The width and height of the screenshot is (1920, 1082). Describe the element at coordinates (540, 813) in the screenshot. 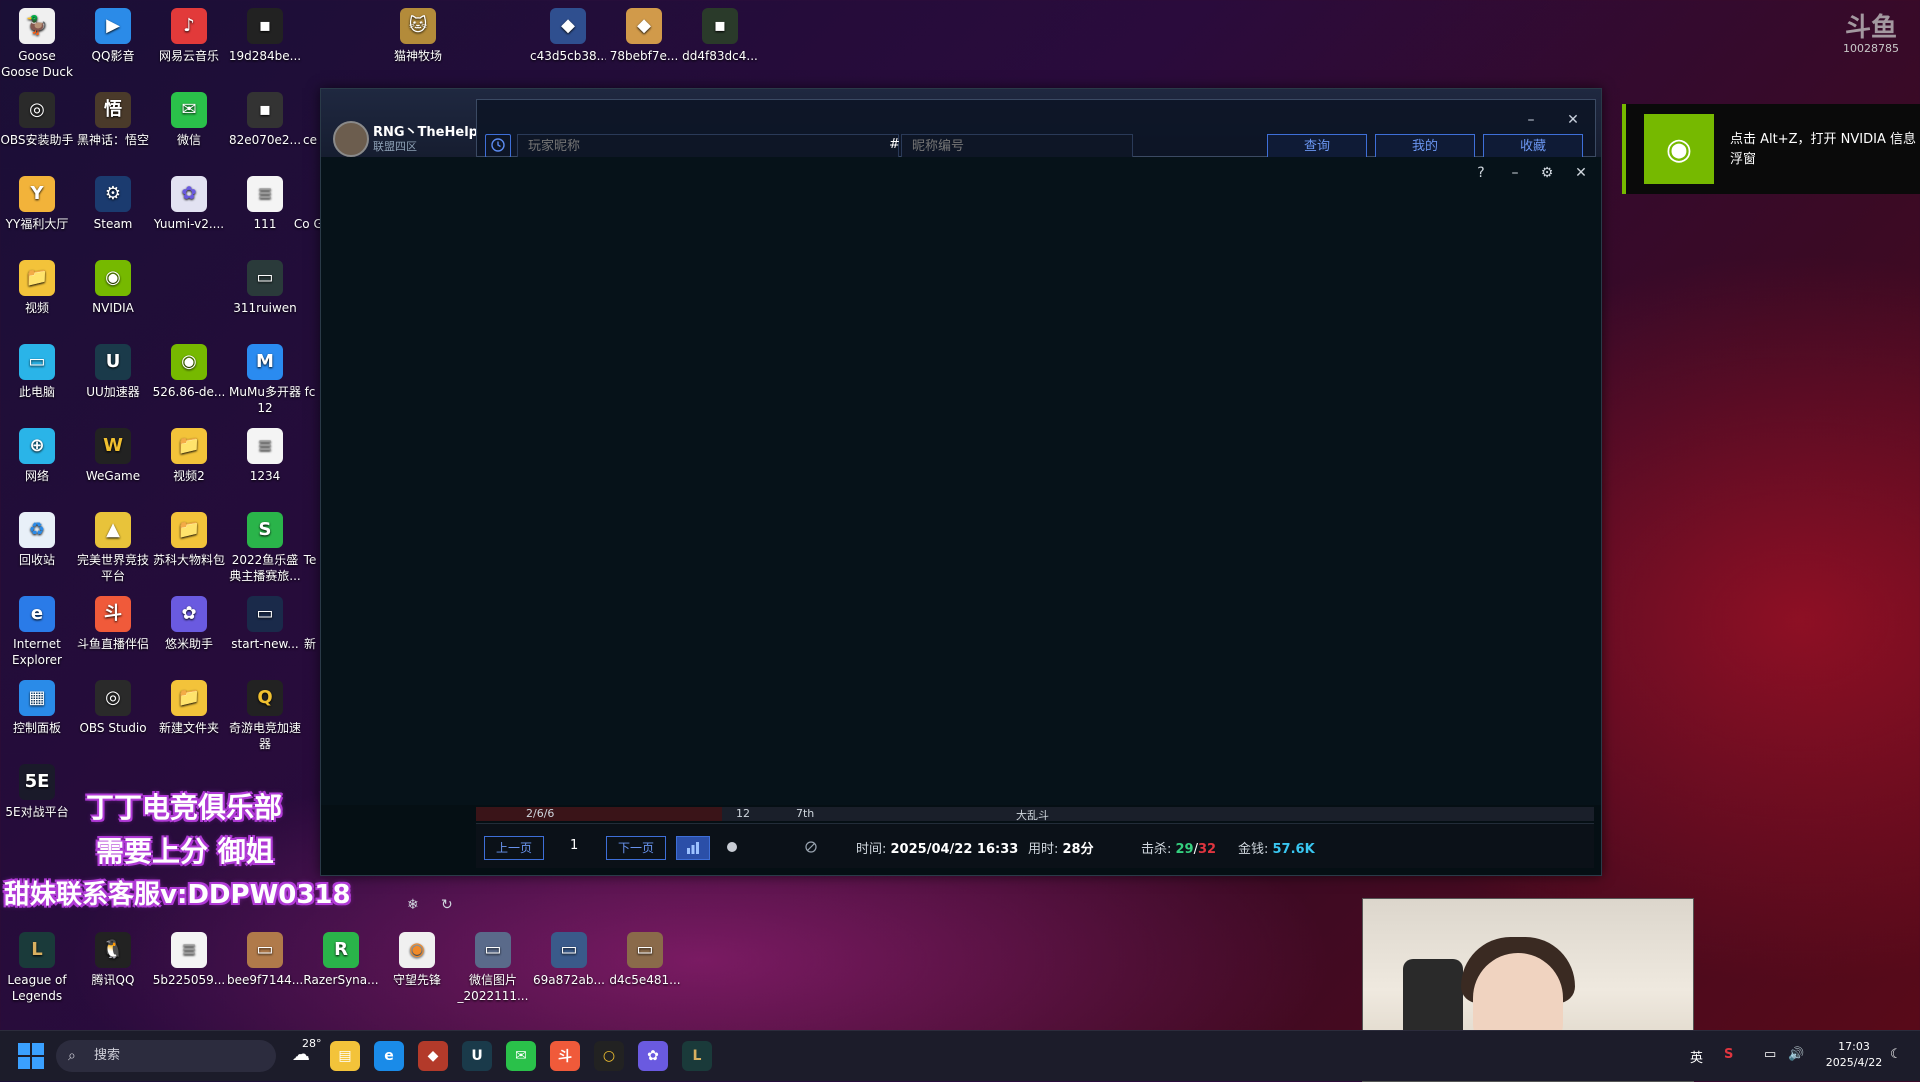

I see `match-kda: 2/6/6` at that location.